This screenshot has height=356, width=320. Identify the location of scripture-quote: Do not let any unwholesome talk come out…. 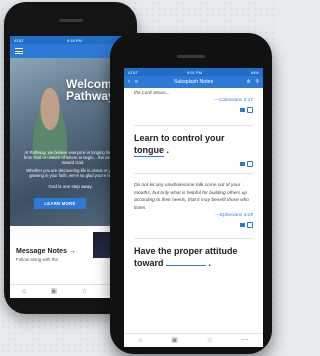
(191, 197).